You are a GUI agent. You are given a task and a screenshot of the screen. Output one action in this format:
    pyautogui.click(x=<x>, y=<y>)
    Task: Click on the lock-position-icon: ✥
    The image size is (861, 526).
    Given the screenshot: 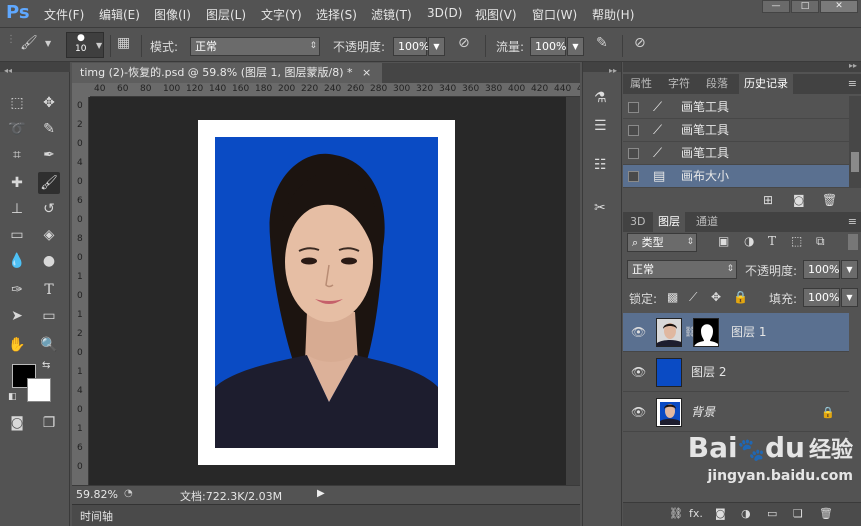 What is the action you would take?
    pyautogui.click(x=716, y=297)
    